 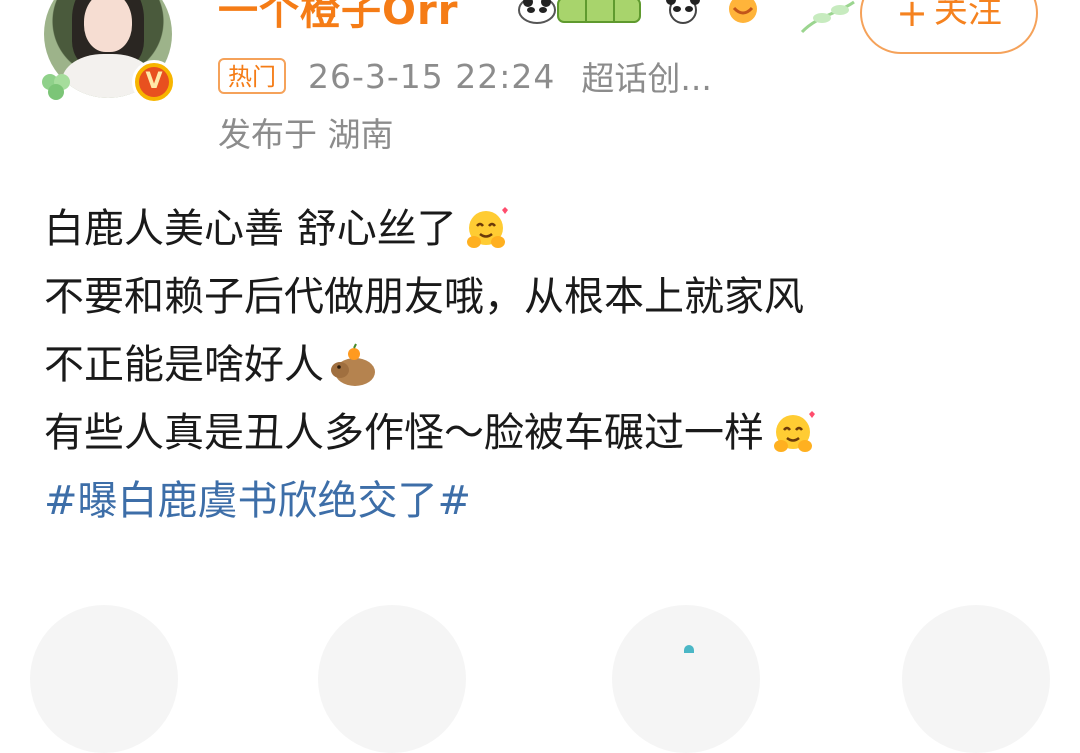 I want to click on post-line-text: 不正能是啥好人, so click(x=184, y=365).